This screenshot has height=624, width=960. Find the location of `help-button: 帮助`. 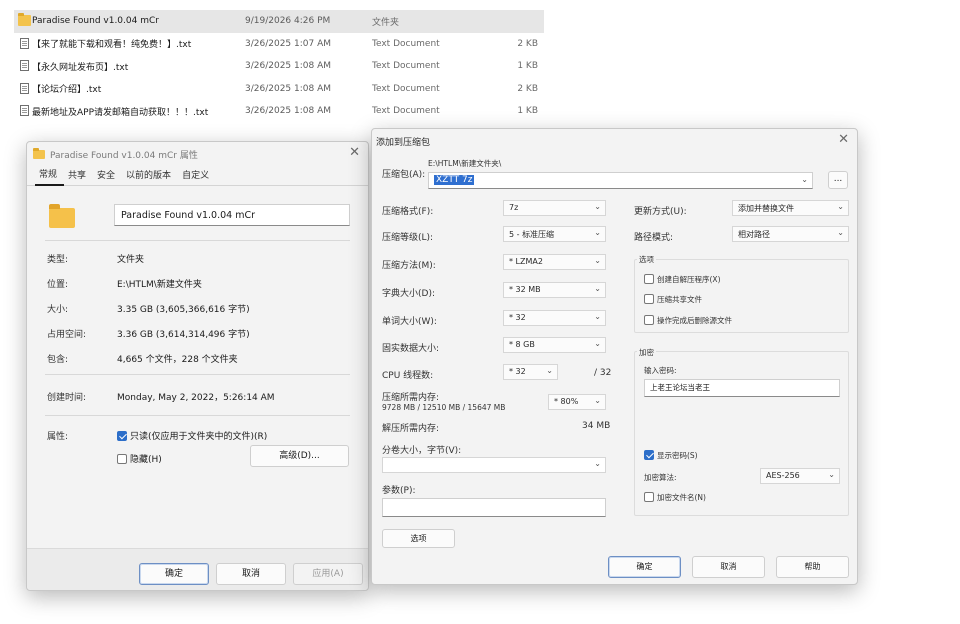

help-button: 帮助 is located at coordinates (812, 567).